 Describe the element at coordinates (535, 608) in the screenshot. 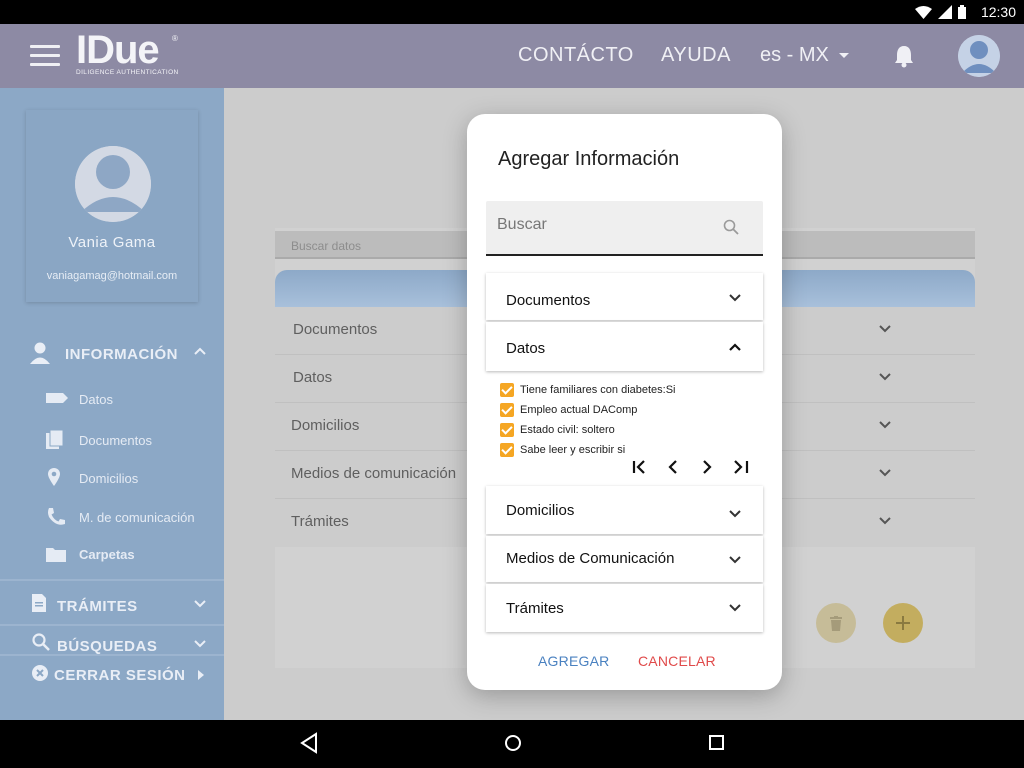

I see `accordion-label: Trámites` at that location.